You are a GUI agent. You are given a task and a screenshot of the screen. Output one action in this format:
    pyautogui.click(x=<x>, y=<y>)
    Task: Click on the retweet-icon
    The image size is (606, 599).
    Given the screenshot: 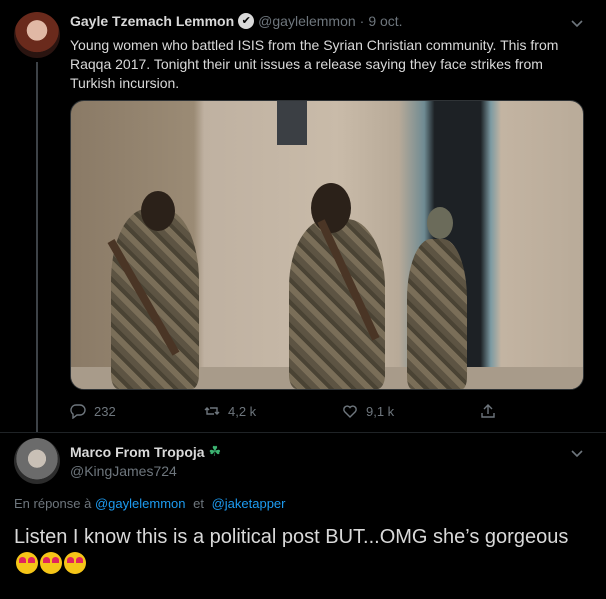 What is the action you would take?
    pyautogui.click(x=212, y=411)
    